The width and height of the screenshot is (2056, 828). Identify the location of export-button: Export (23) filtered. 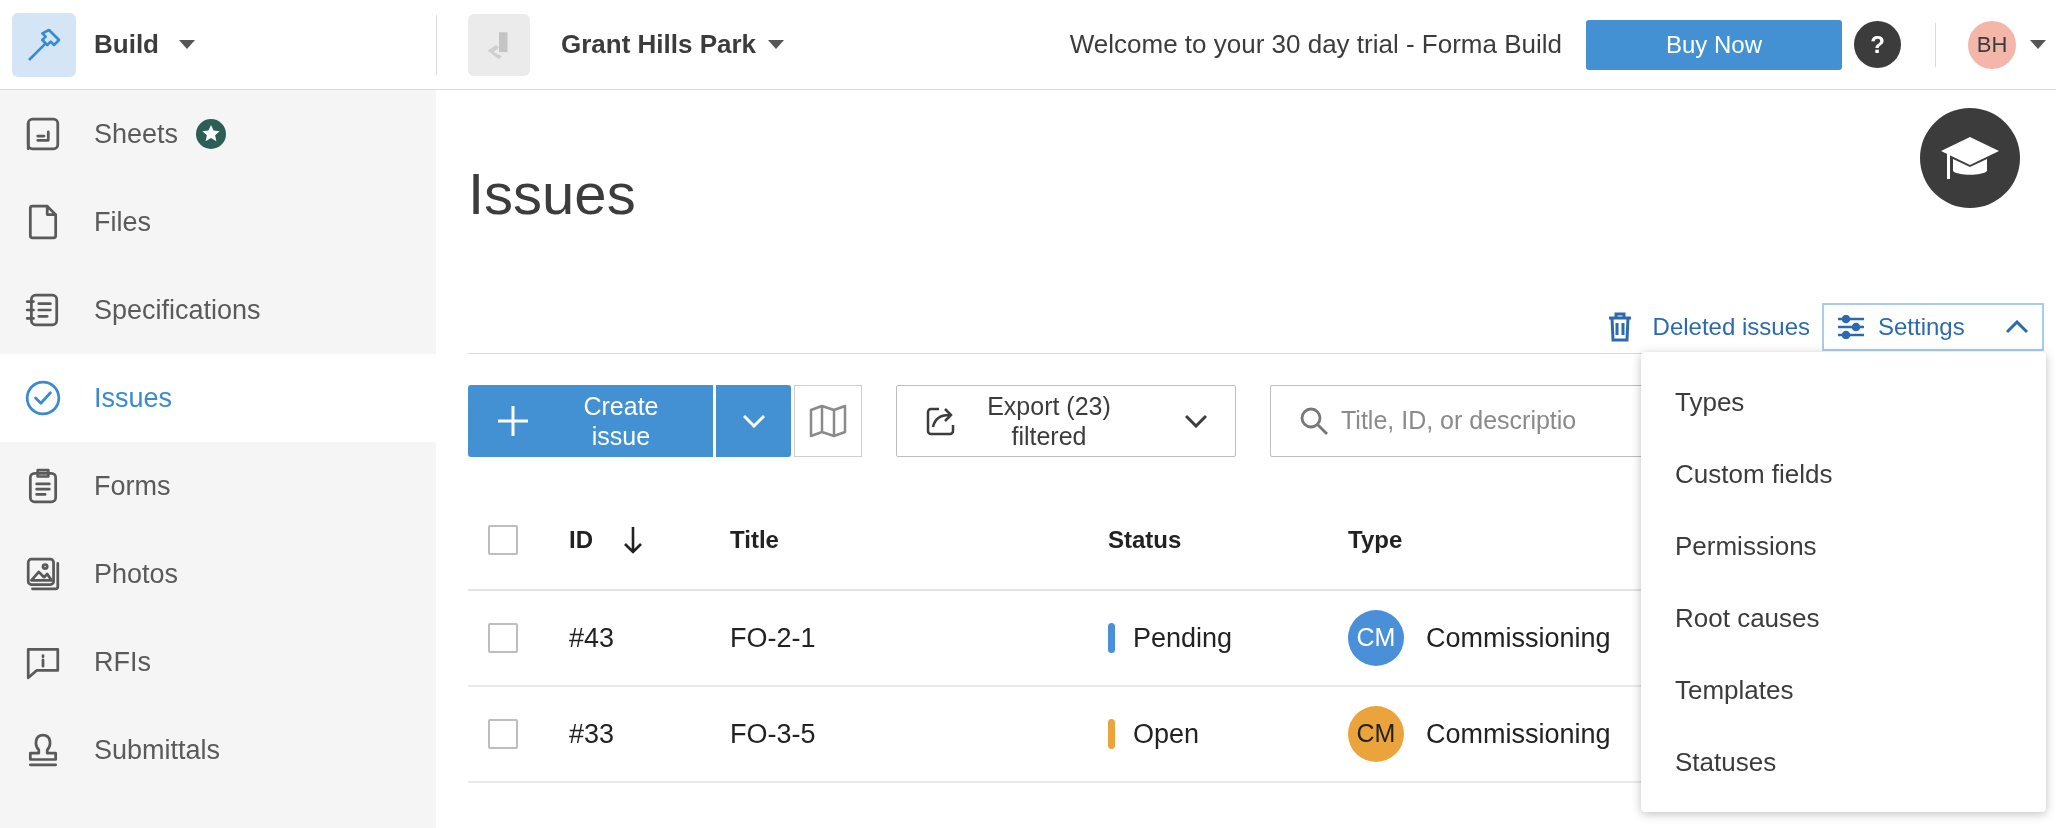
(1066, 421).